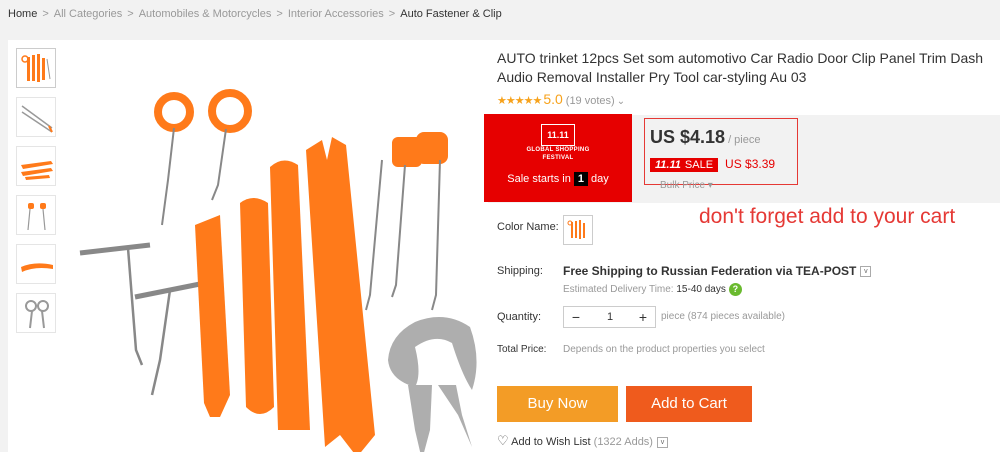  I want to click on wishlist: ♡ Add to Wish List (1322 Adds) v, so click(582, 441).